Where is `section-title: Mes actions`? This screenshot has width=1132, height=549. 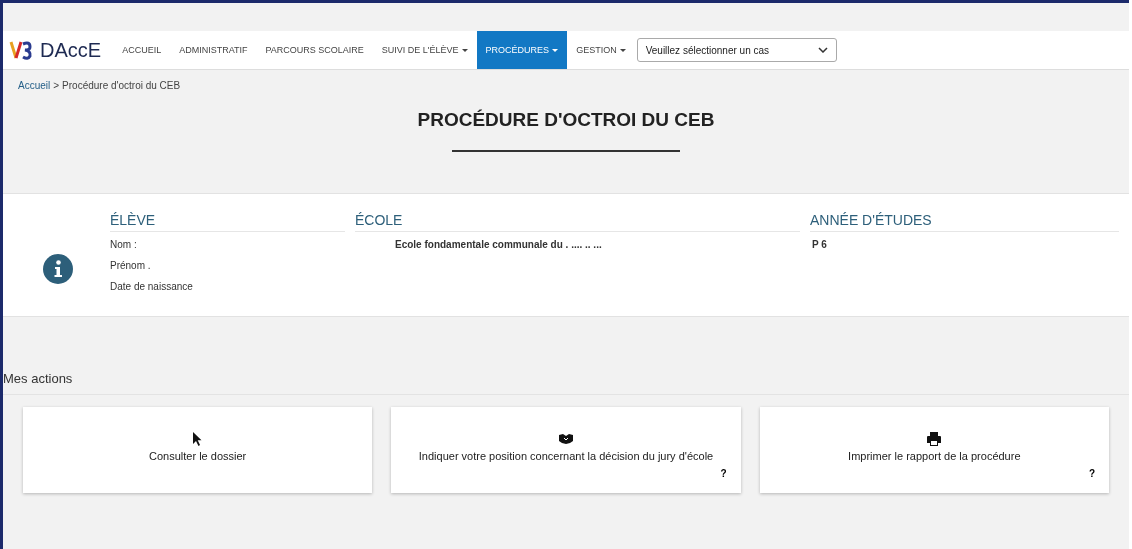 section-title: Mes actions is located at coordinates (566, 383).